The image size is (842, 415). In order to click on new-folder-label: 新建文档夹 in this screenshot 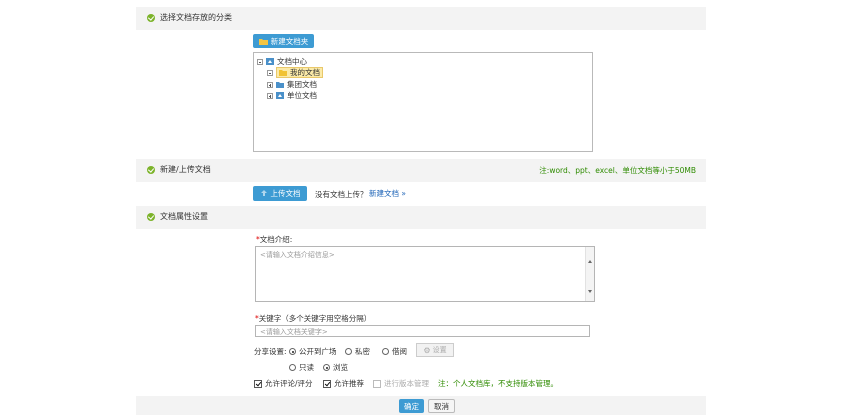, I will do `click(289, 41)`.